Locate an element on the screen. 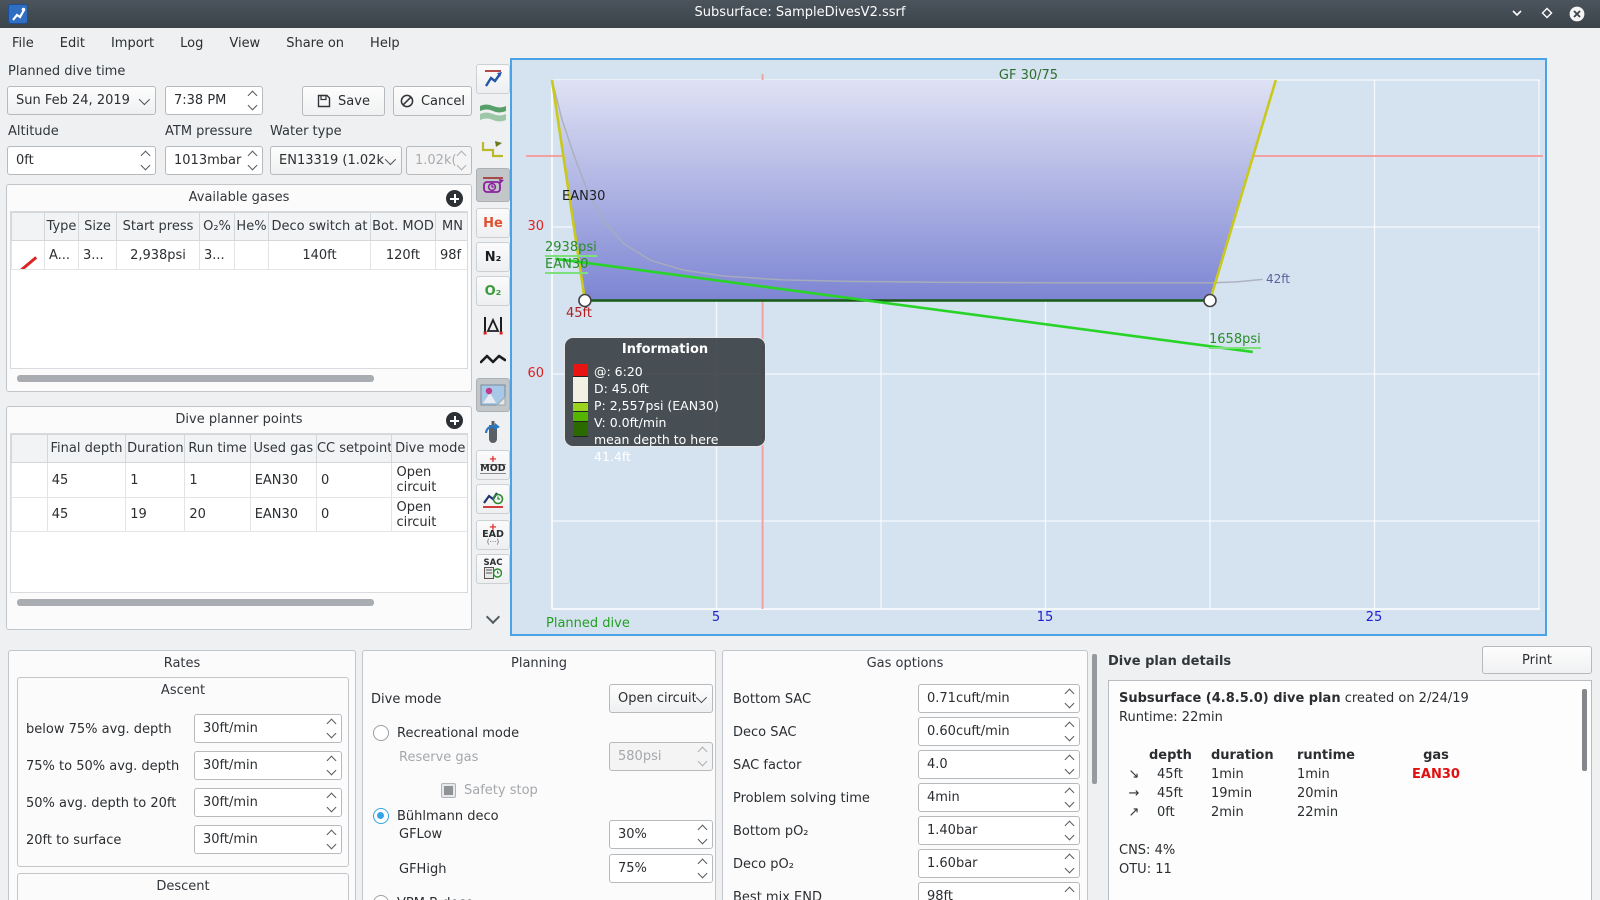 This screenshot has width=1600, height=900. maximize-button is located at coordinates (1547, 14).